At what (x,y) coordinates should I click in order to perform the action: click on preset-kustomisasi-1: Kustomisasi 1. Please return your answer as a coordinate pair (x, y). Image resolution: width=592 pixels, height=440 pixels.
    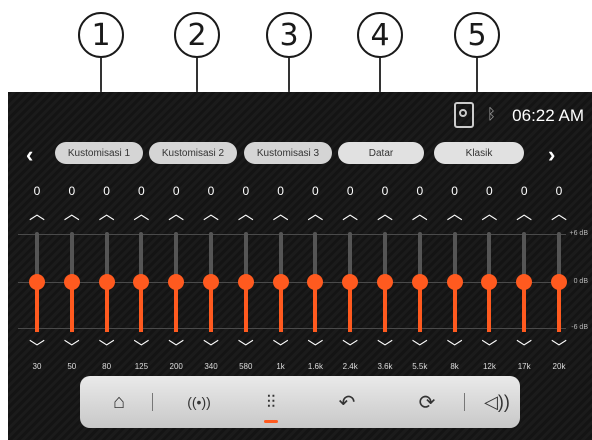
    Looking at the image, I should click on (99, 153).